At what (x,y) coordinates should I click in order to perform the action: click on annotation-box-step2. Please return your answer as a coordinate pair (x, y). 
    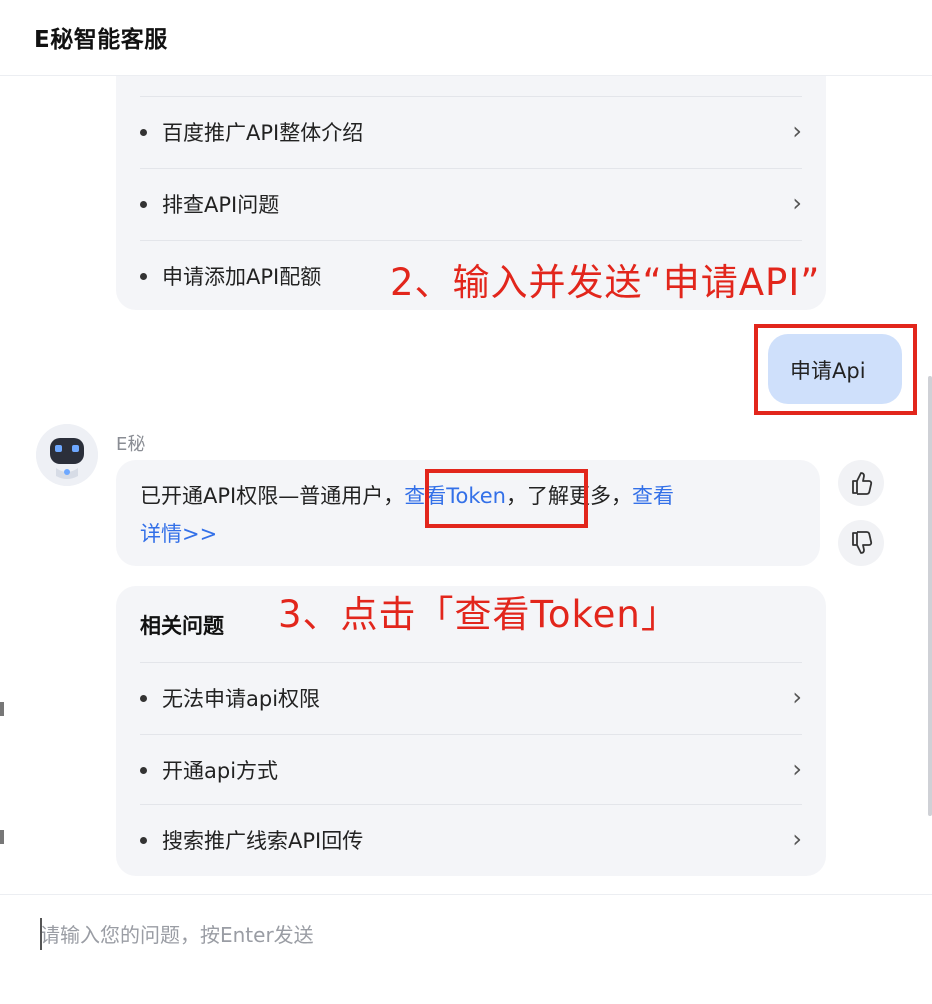
    Looking at the image, I should click on (835, 369).